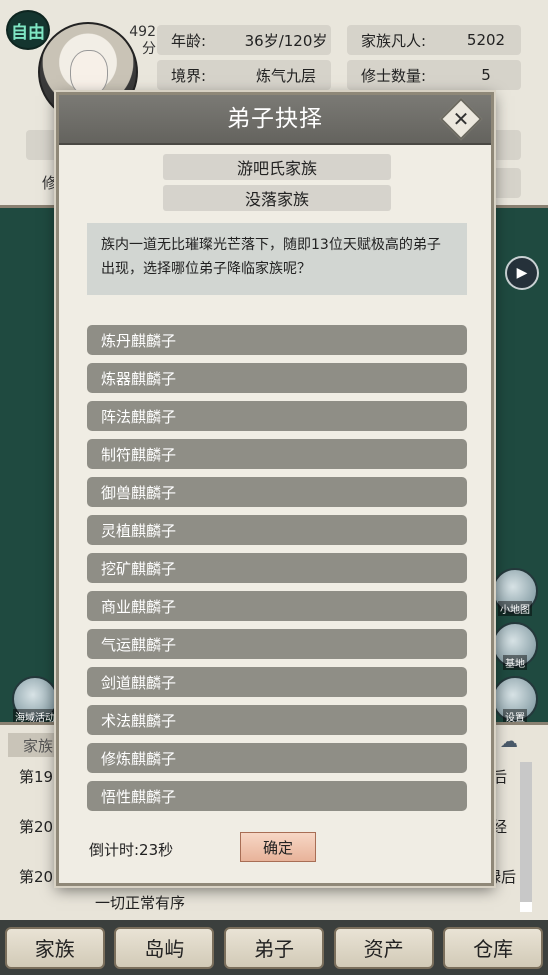 This screenshot has width=548, height=975. I want to click on chat-scroll-thumb, so click(526, 907).